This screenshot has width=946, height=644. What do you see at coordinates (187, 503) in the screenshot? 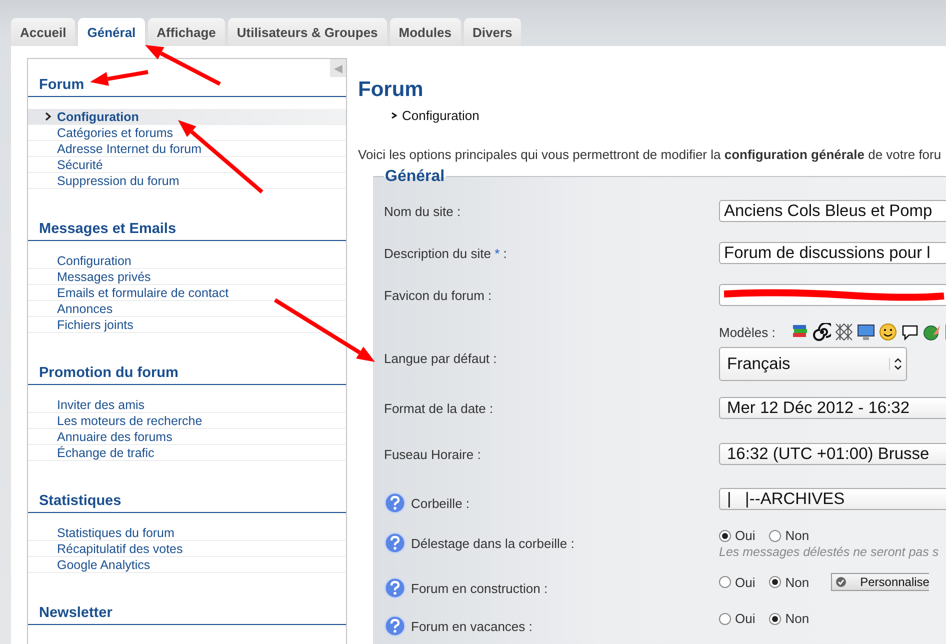
I see `section-title: Statistiques` at bounding box center [187, 503].